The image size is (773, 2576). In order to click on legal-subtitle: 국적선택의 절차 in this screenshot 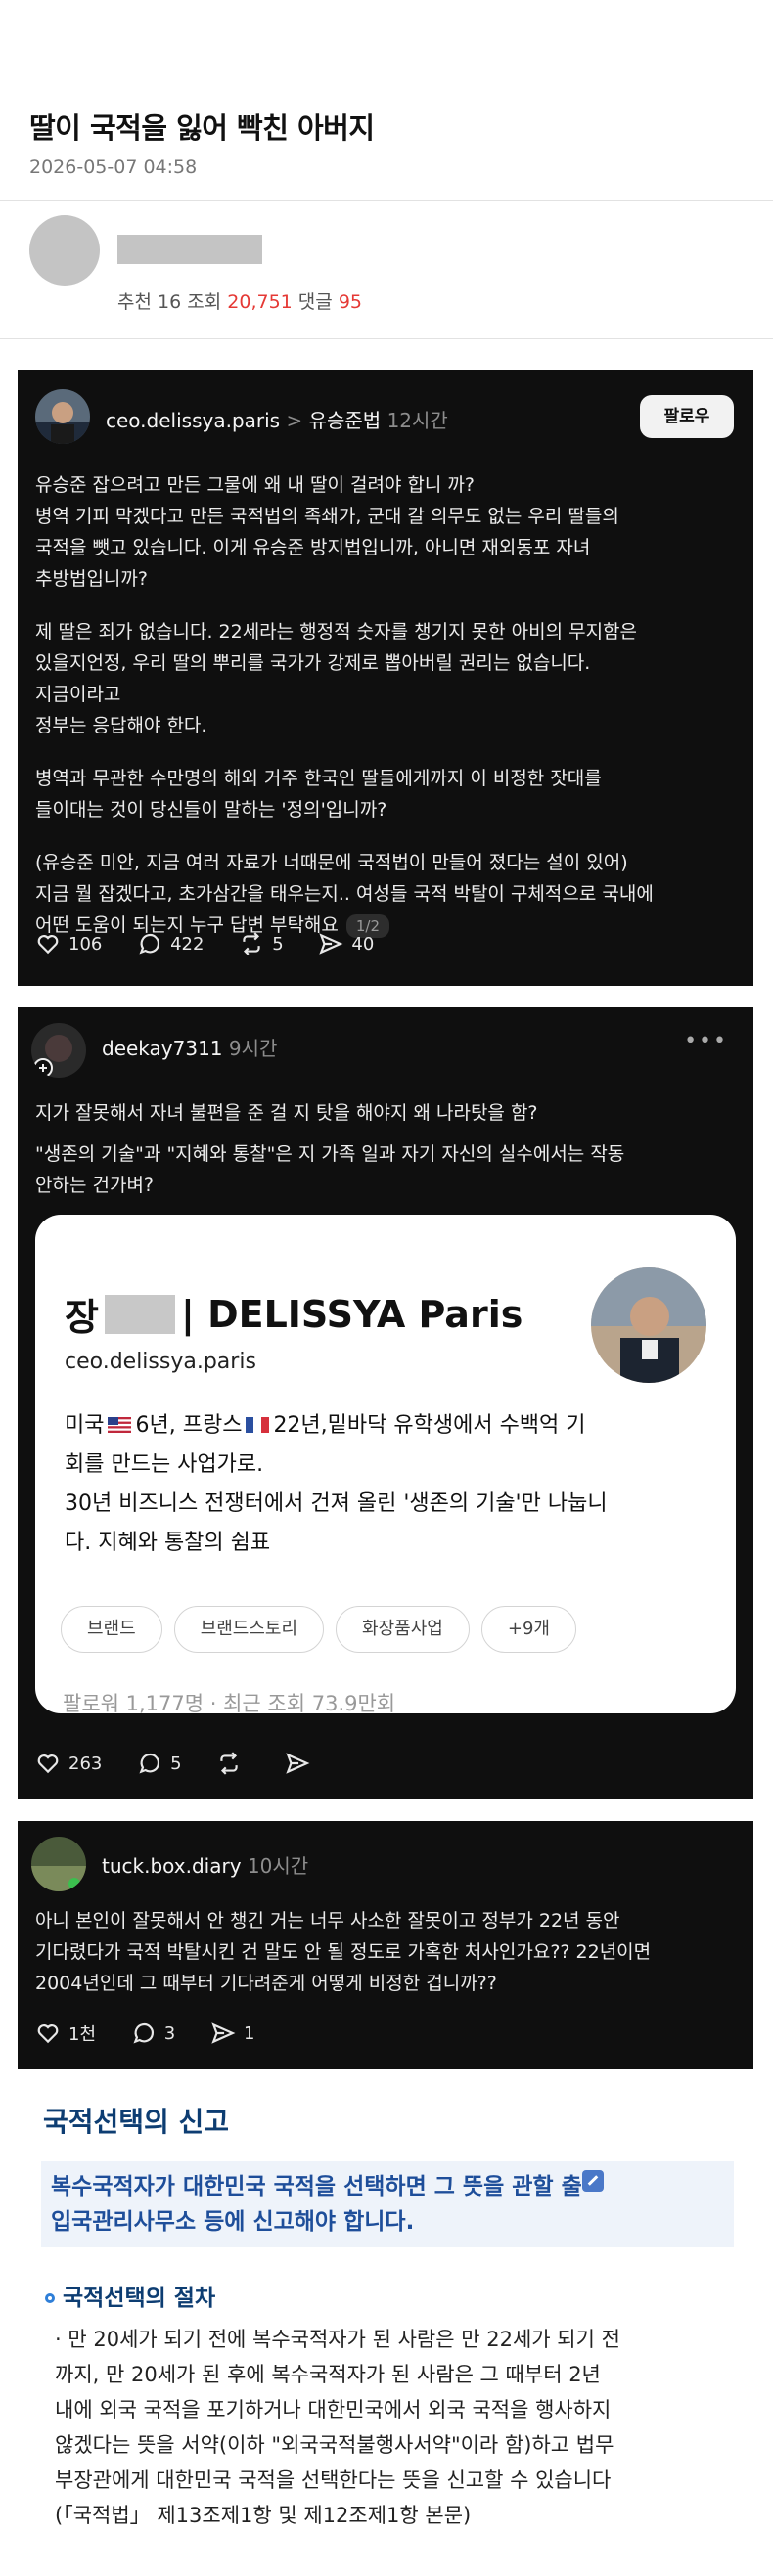, I will do `click(130, 2296)`.